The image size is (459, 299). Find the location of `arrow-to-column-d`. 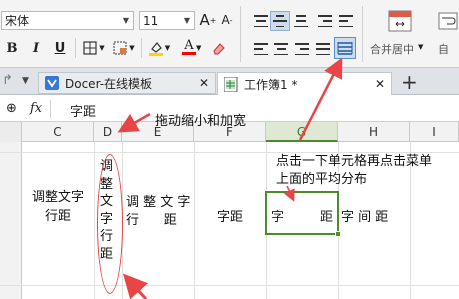

arrow-to-column-d is located at coordinates (134, 122).